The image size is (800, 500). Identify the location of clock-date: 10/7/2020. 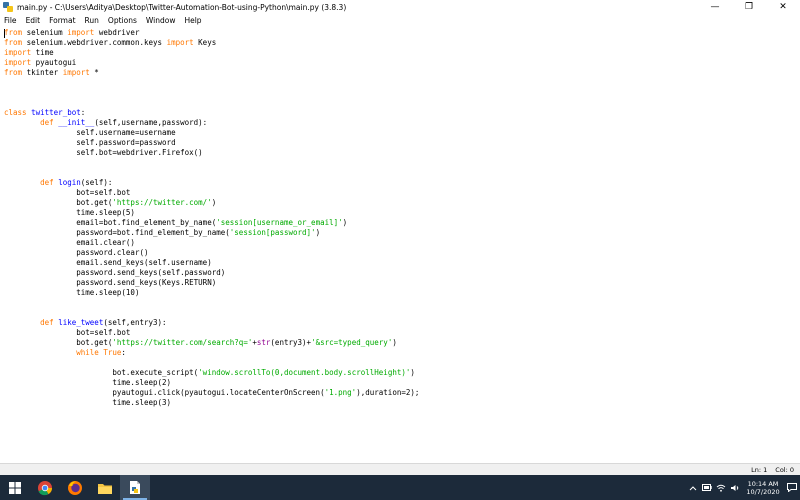
(763, 491).